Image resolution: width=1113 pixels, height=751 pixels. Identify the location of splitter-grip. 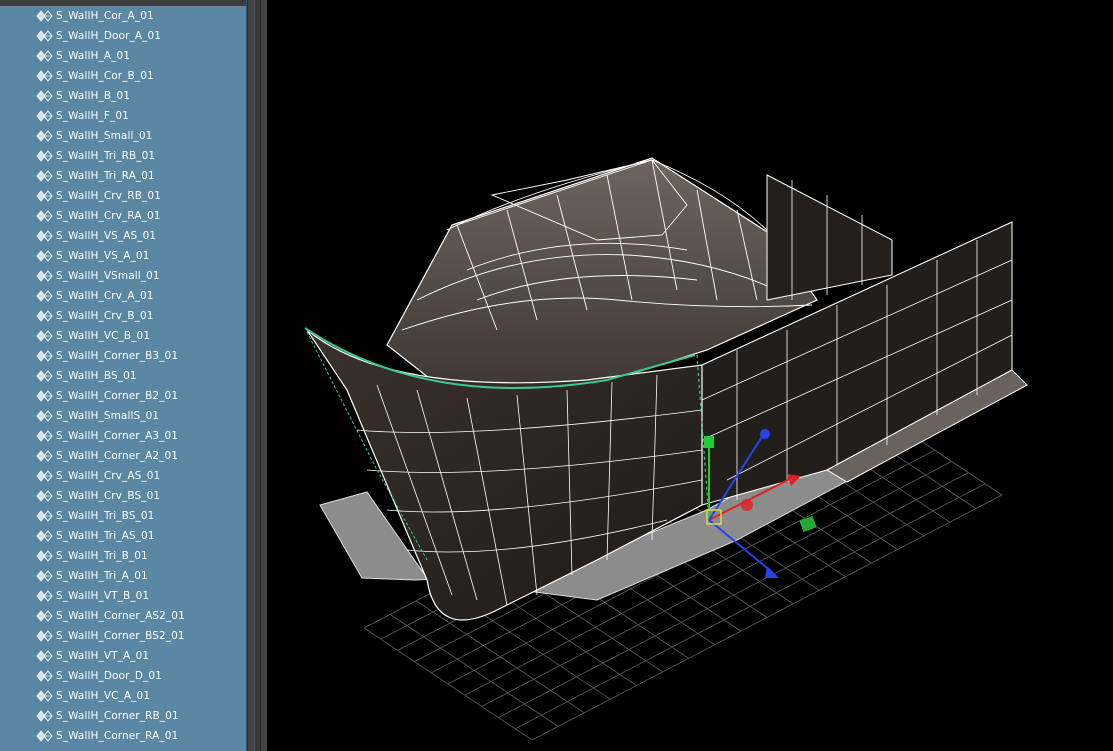
(257, 375).